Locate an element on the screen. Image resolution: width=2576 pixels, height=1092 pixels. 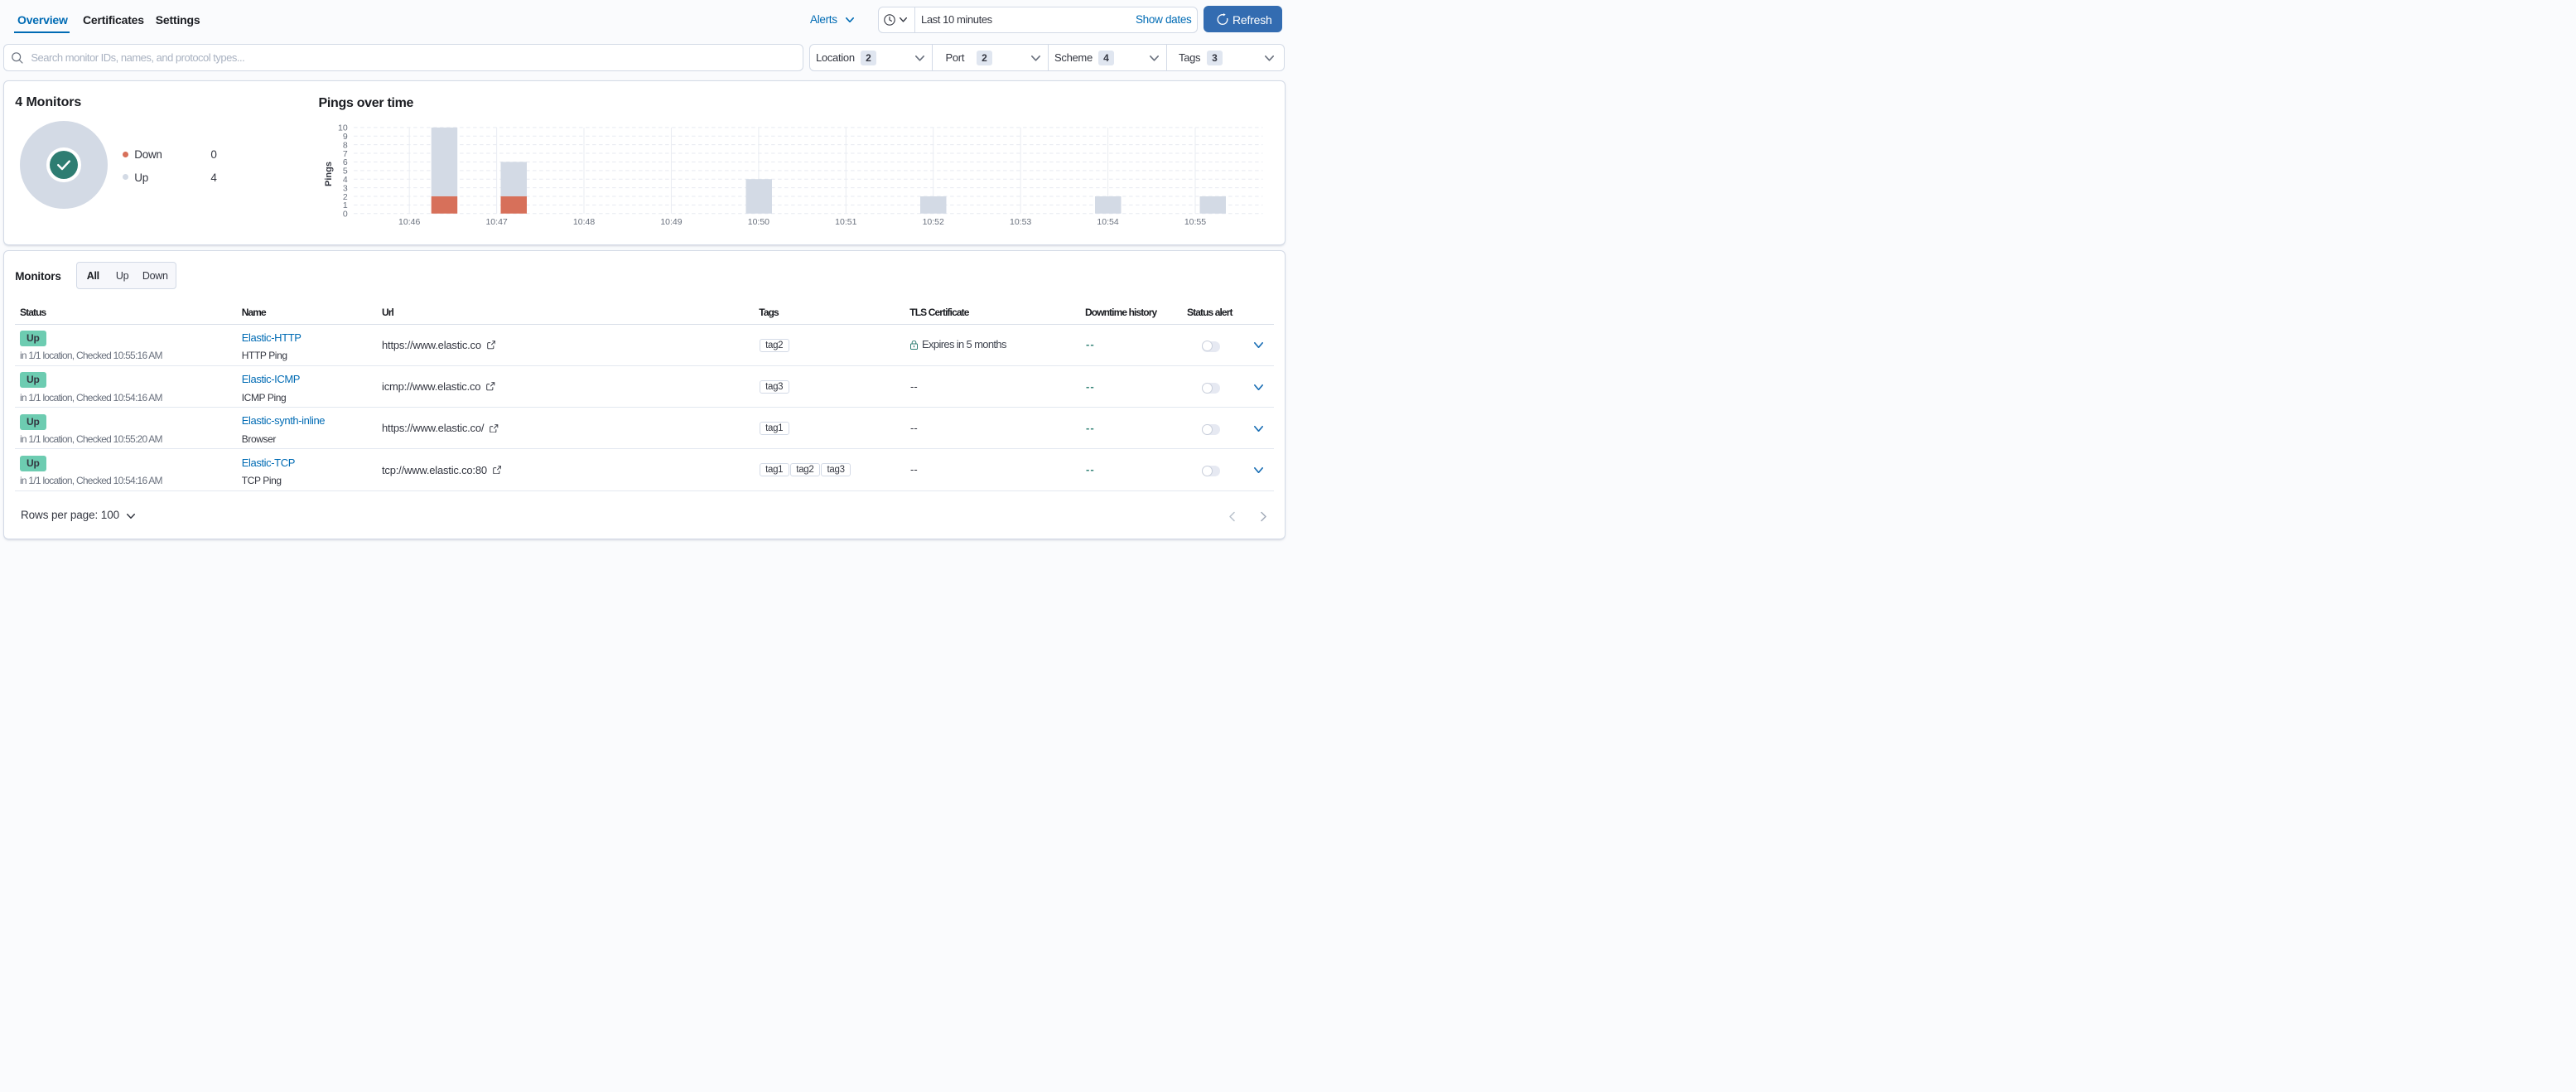
svg-text: 10:54 is located at coordinates (1107, 222).